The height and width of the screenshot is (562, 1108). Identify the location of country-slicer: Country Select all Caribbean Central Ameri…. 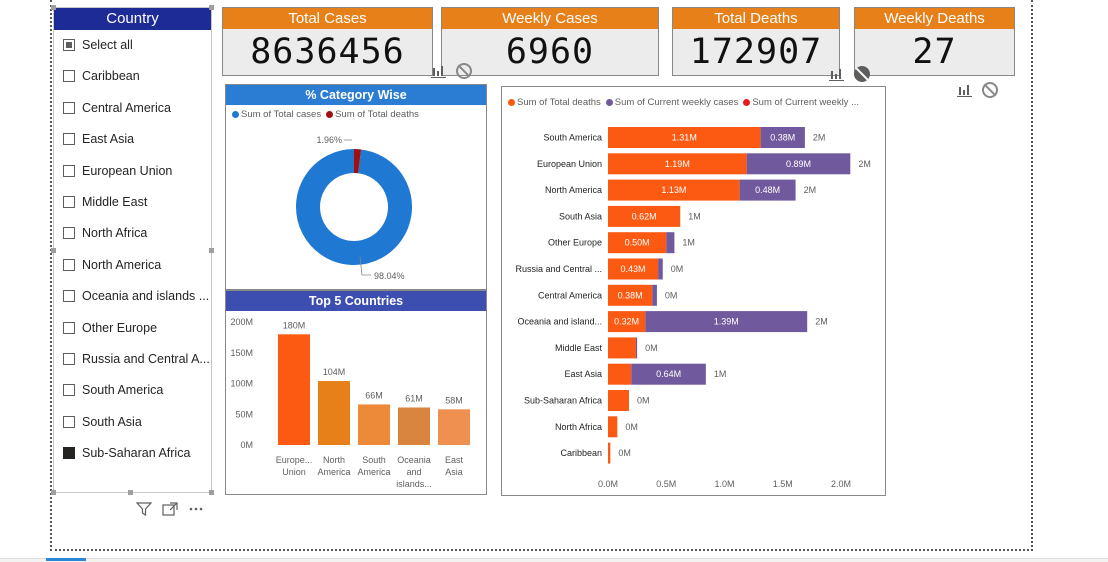
(132, 250).